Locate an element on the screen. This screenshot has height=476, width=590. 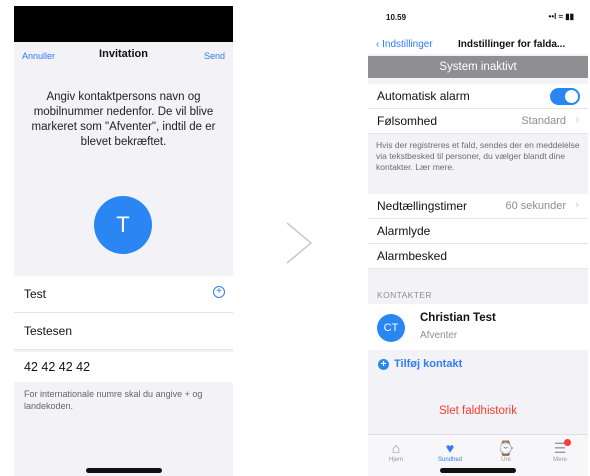
page-title: Invitation is located at coordinates (123, 54).